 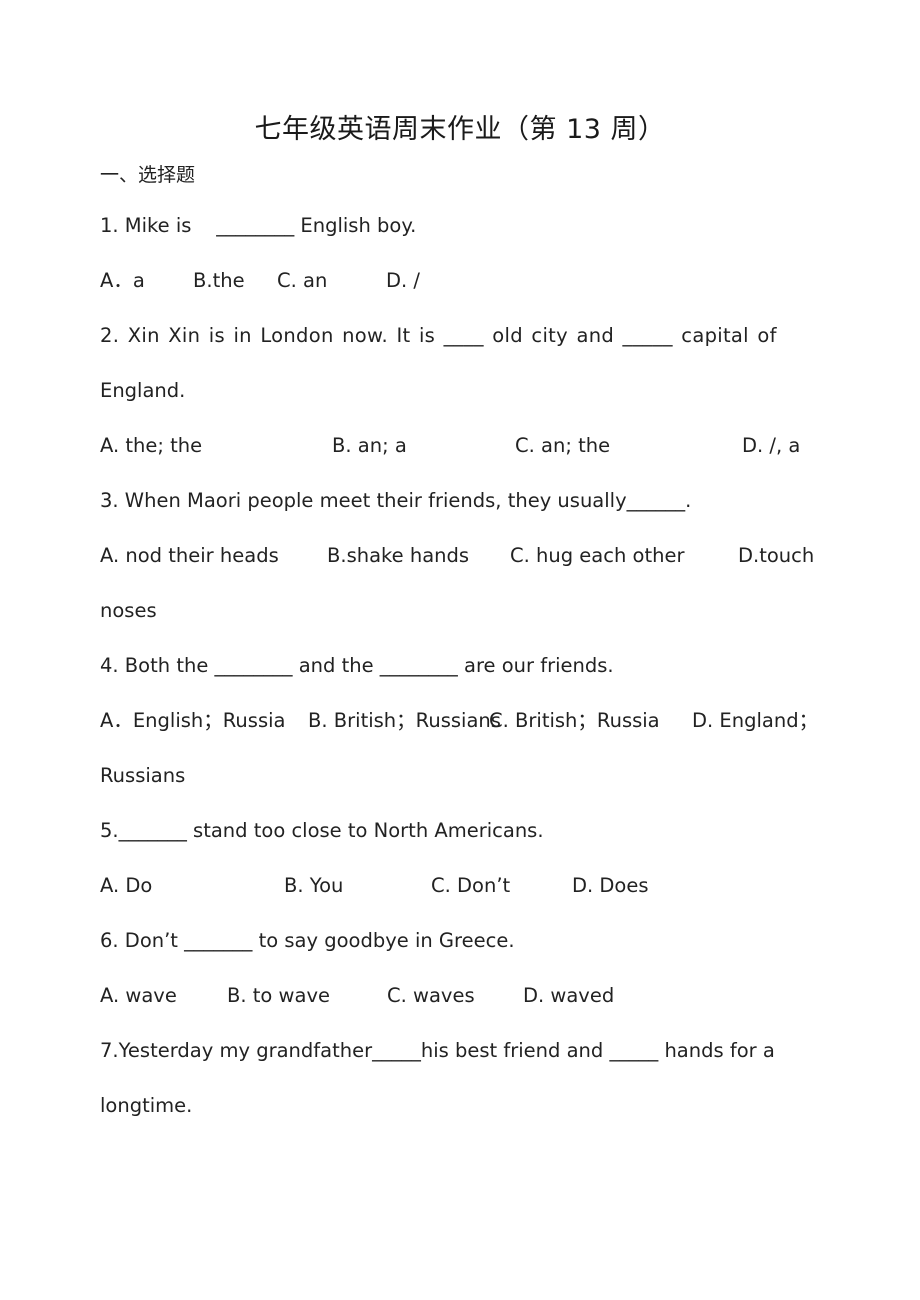 I want to click on question-5-option-d: D. Does, so click(x=610, y=885).